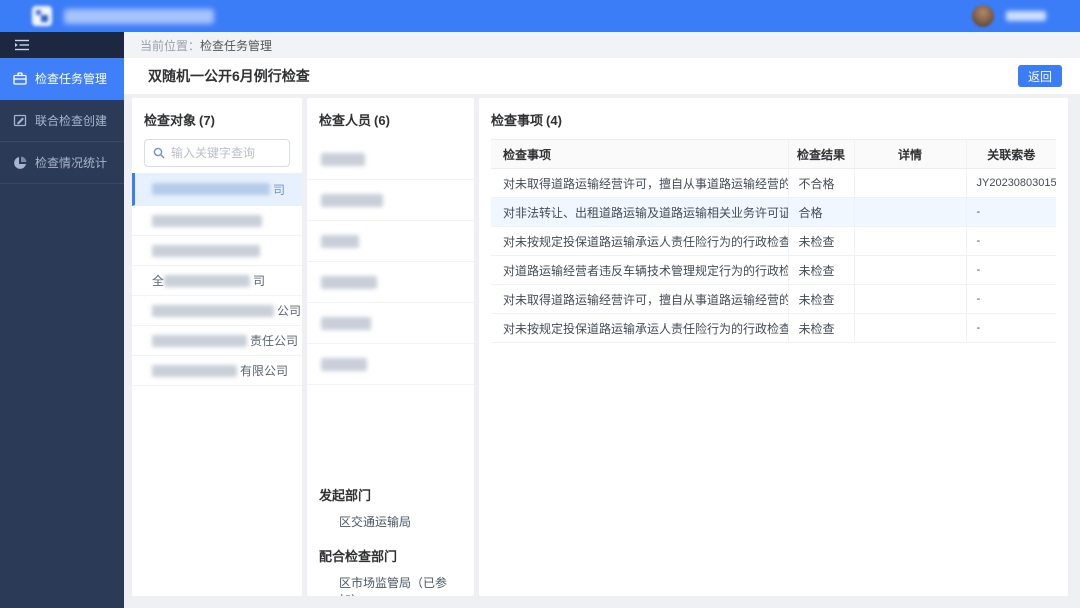  Describe the element at coordinates (62, 320) in the screenshot. I see `sidebar: 检查任务管理 联合检查创建 检查情况统计` at that location.